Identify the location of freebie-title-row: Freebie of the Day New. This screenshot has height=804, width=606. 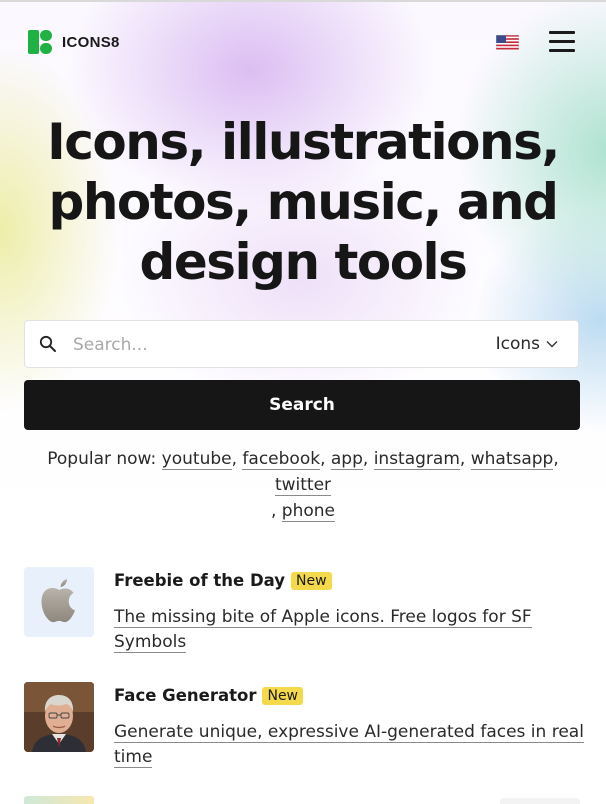
(223, 580).